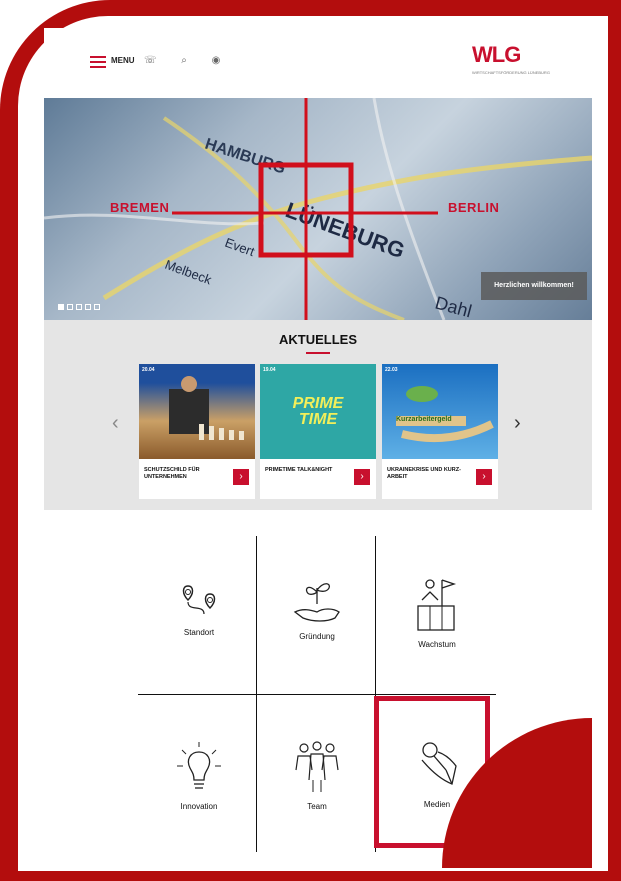 Image resolution: width=621 pixels, height=881 pixels. I want to click on search-icon: ⌕, so click(184, 61).